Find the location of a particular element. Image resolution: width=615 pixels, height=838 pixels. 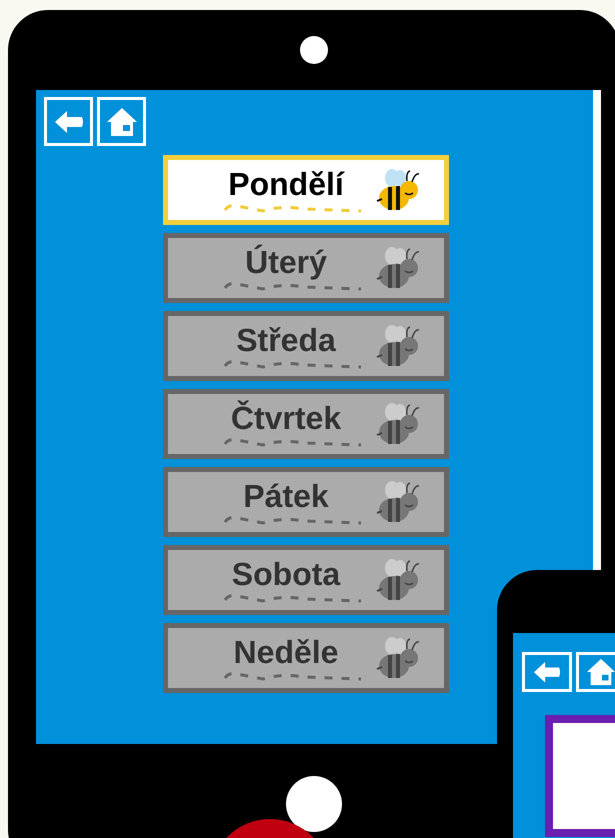

day-button: Sobota is located at coordinates (306, 580).